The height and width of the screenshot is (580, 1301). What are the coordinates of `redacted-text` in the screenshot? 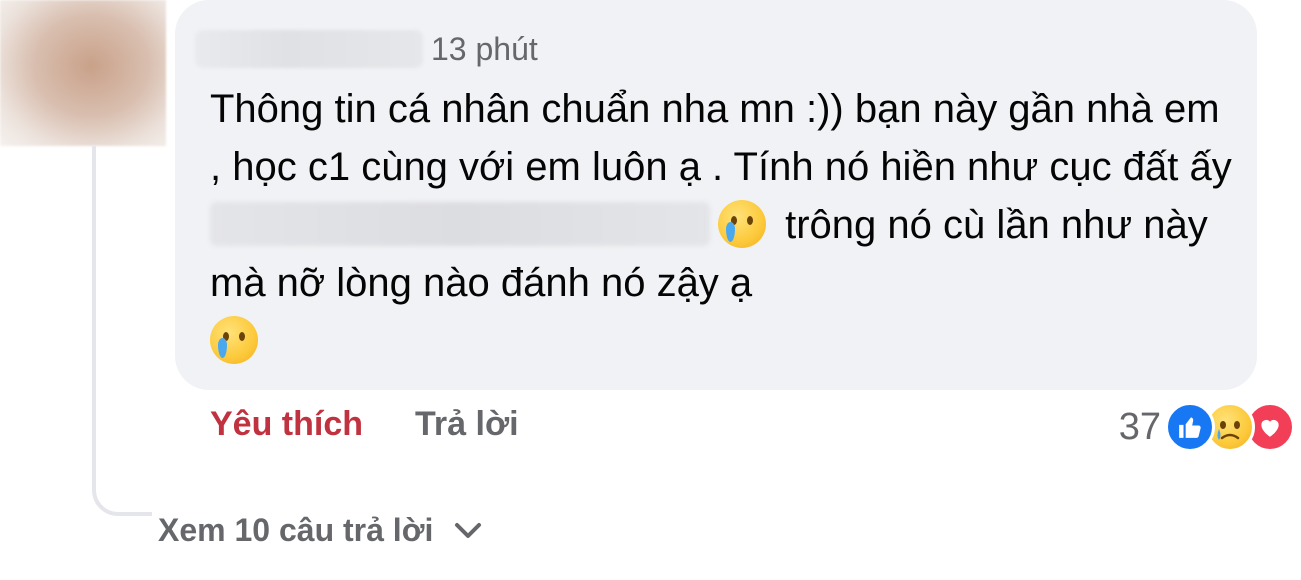 It's located at (460, 224).